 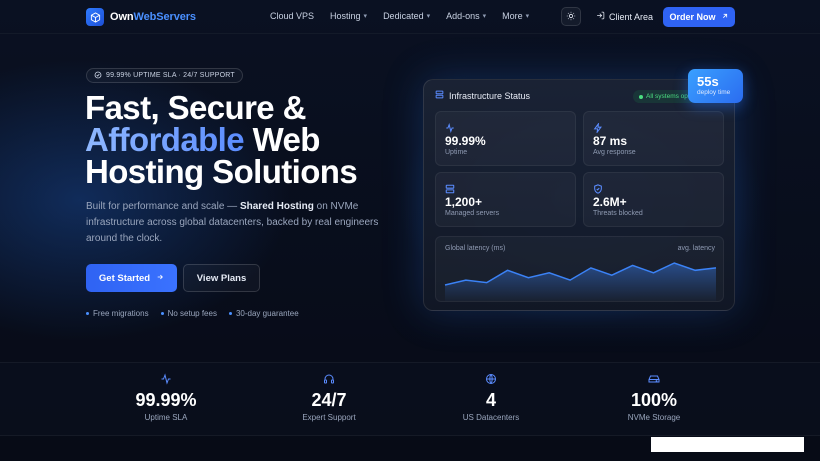 I want to click on status-card-header: Infrastructure Status, so click(x=482, y=95).